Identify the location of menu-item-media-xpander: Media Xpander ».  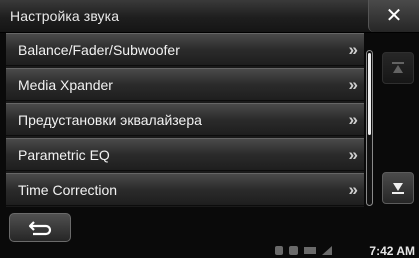
(185, 84).